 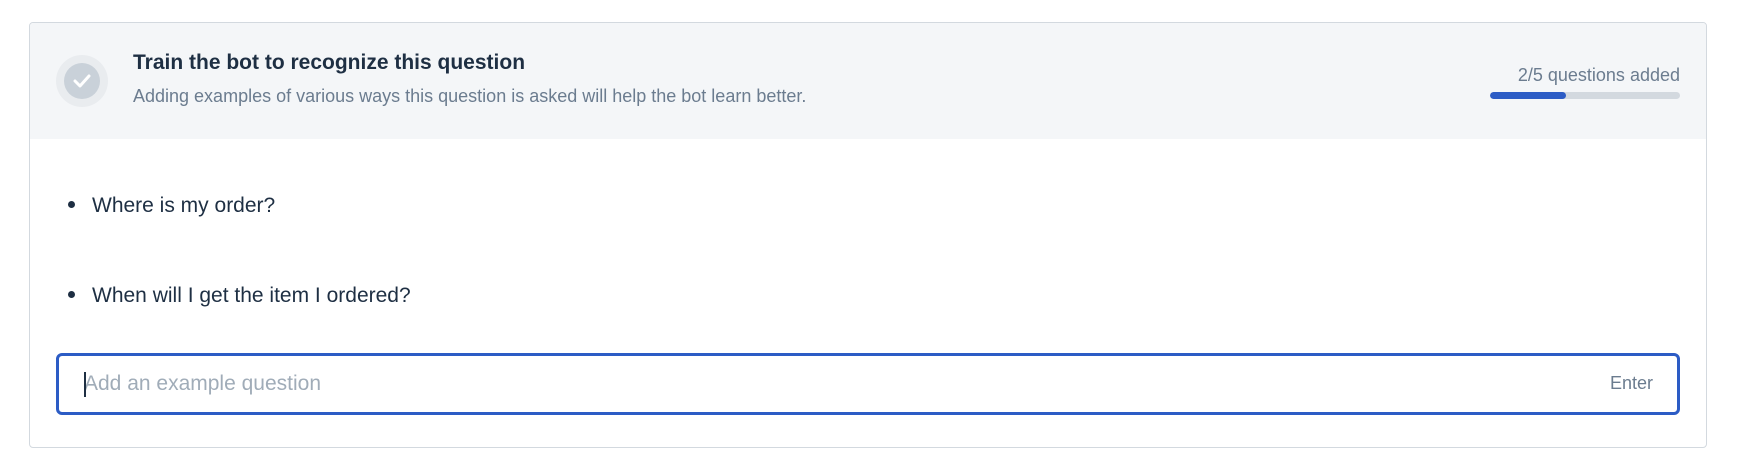 What do you see at coordinates (1631, 383) in the screenshot?
I see `enter-hint: Enter` at bounding box center [1631, 383].